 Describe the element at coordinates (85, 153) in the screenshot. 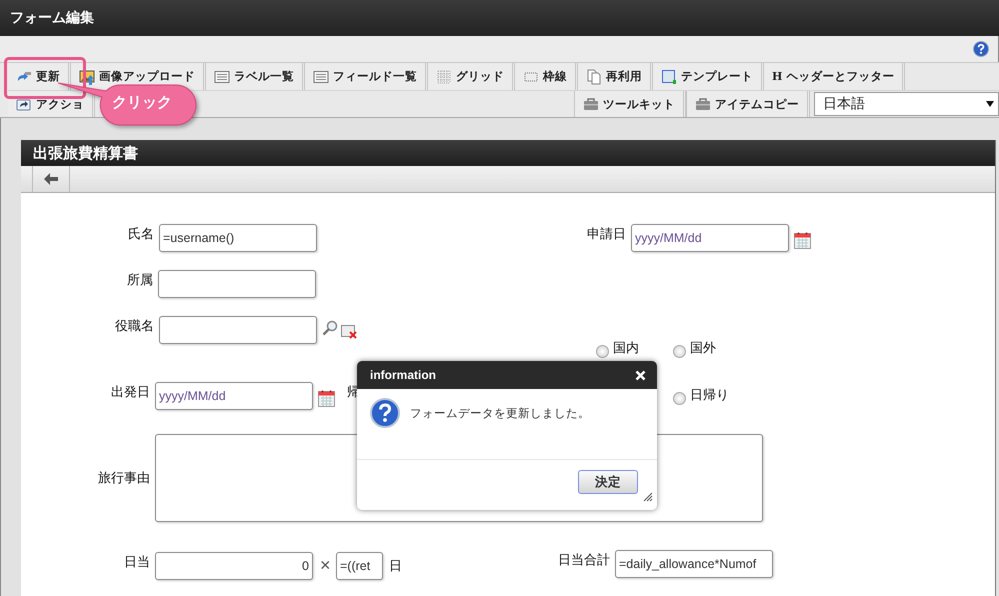

I see `form-title: 出張旅費精算書` at that location.